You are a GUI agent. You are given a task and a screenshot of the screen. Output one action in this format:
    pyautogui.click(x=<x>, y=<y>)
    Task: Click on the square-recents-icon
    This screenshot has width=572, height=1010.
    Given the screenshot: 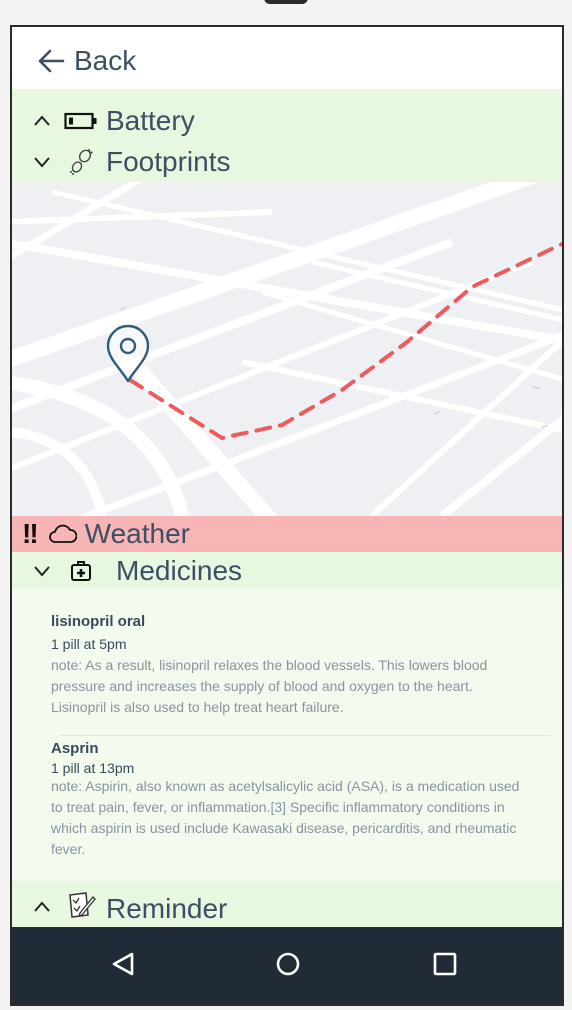 What is the action you would take?
    pyautogui.click(x=445, y=964)
    